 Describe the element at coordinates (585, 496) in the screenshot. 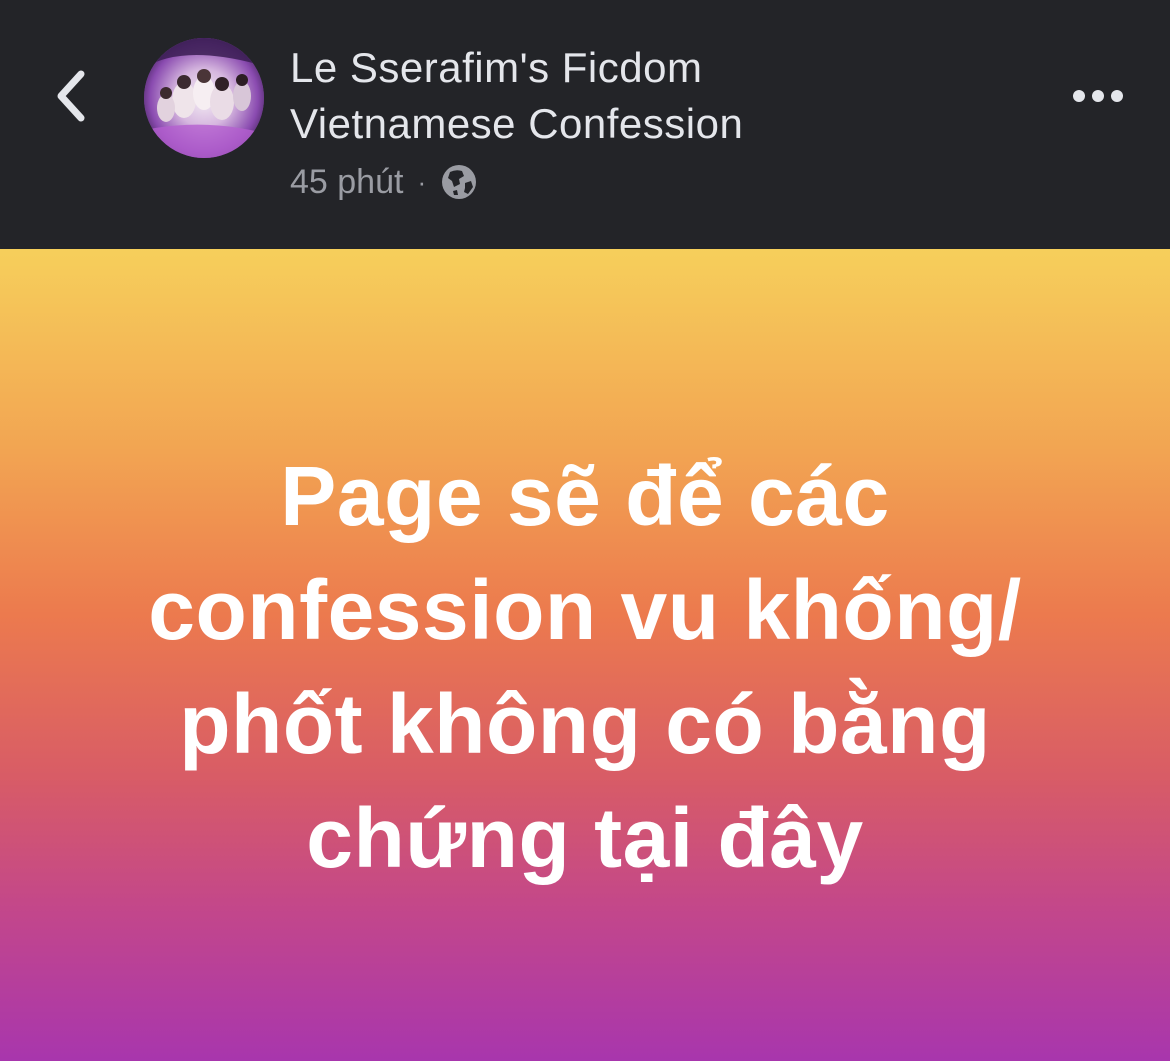

I see `post-text-line: Page sẽ để các` at that location.